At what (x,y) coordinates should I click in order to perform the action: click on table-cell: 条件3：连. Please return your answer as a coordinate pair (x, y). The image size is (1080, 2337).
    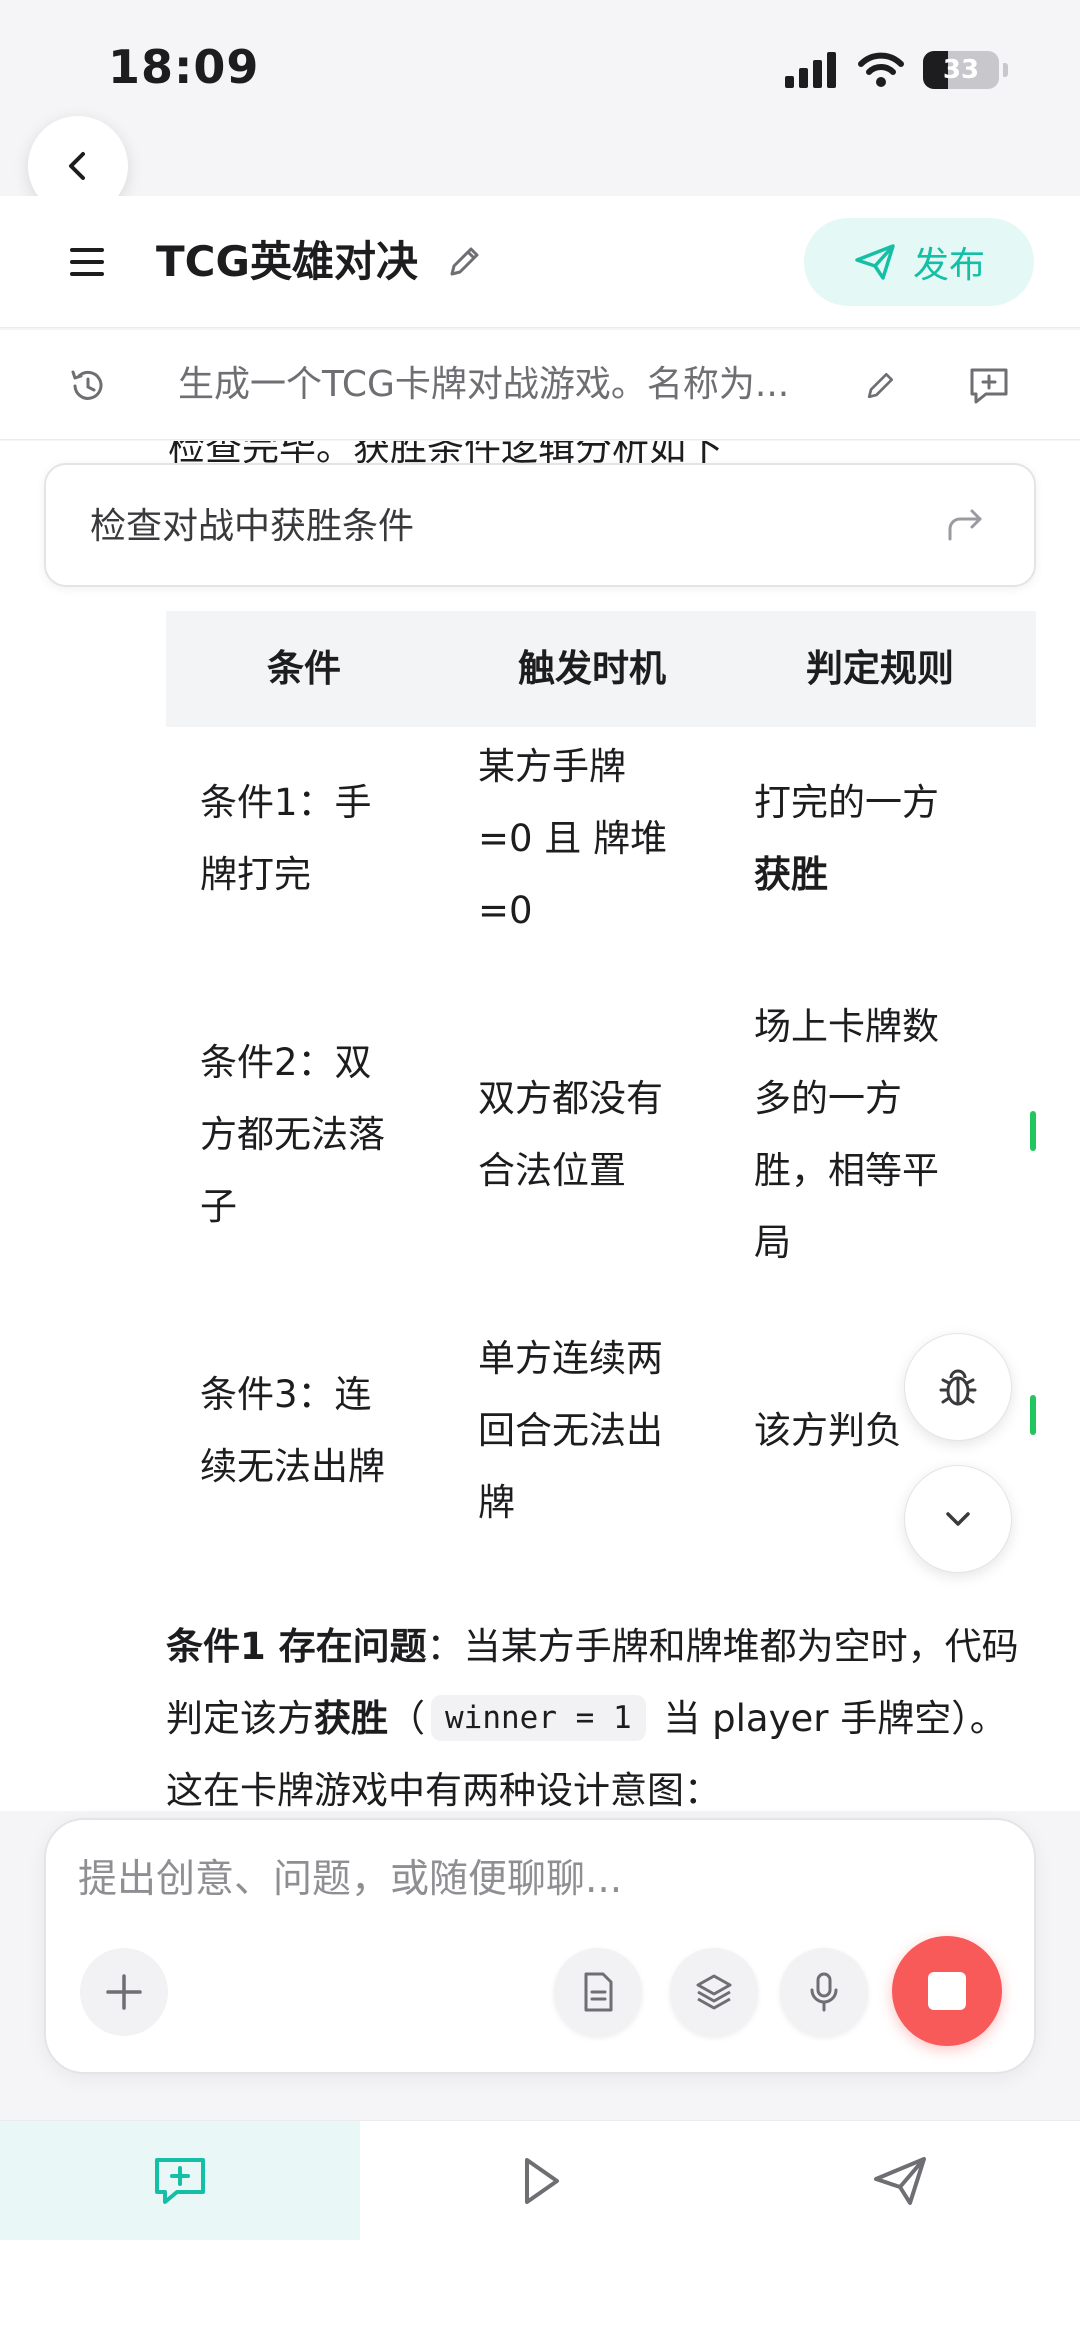
    Looking at the image, I should click on (286, 1394).